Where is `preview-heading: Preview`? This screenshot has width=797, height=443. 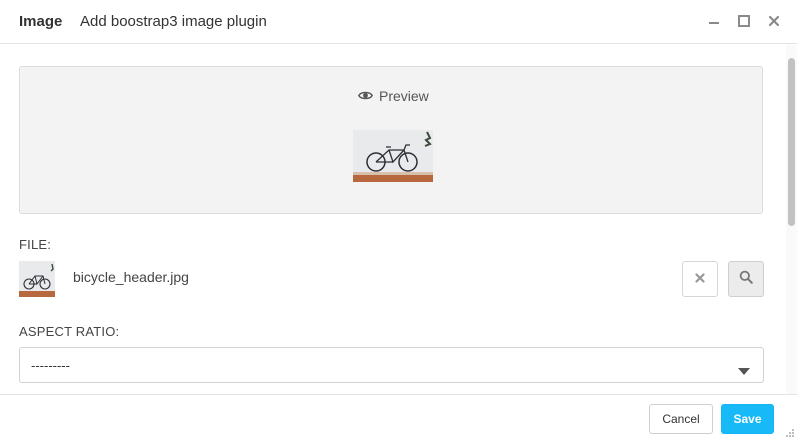 preview-heading: Preview is located at coordinates (393, 96).